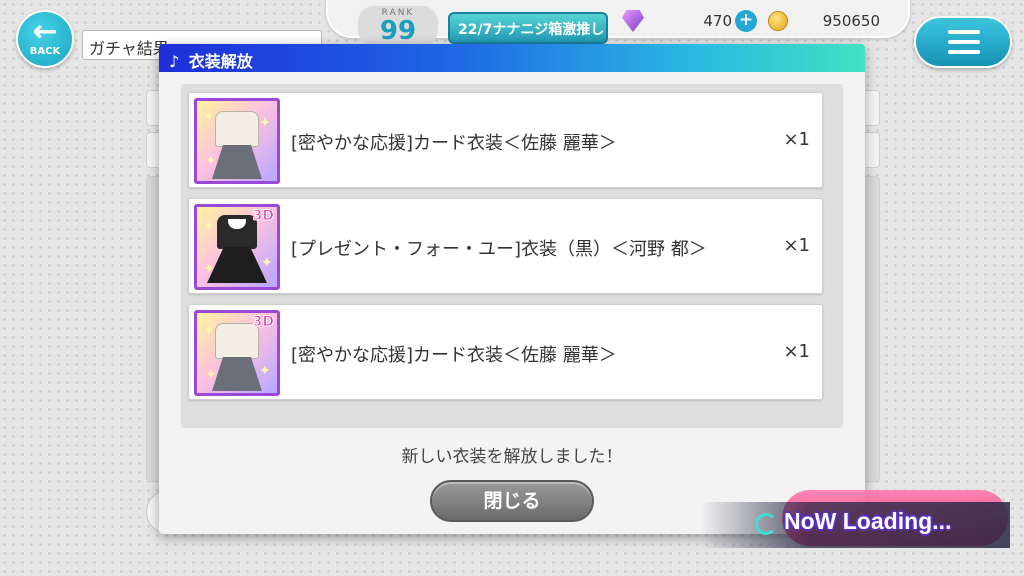 This screenshot has height=576, width=1024. I want to click on list-item: ✦ ✦ ✦ [密やかな応援]カード衣装＜佐藤 麗華＞ ×1, so click(505, 140).